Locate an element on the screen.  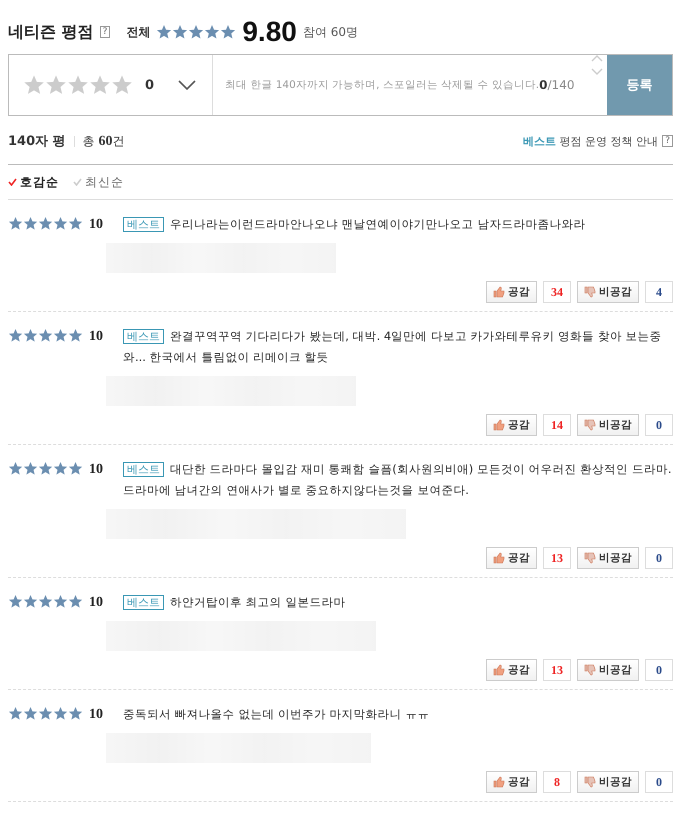
like-count: 34 is located at coordinates (557, 292).